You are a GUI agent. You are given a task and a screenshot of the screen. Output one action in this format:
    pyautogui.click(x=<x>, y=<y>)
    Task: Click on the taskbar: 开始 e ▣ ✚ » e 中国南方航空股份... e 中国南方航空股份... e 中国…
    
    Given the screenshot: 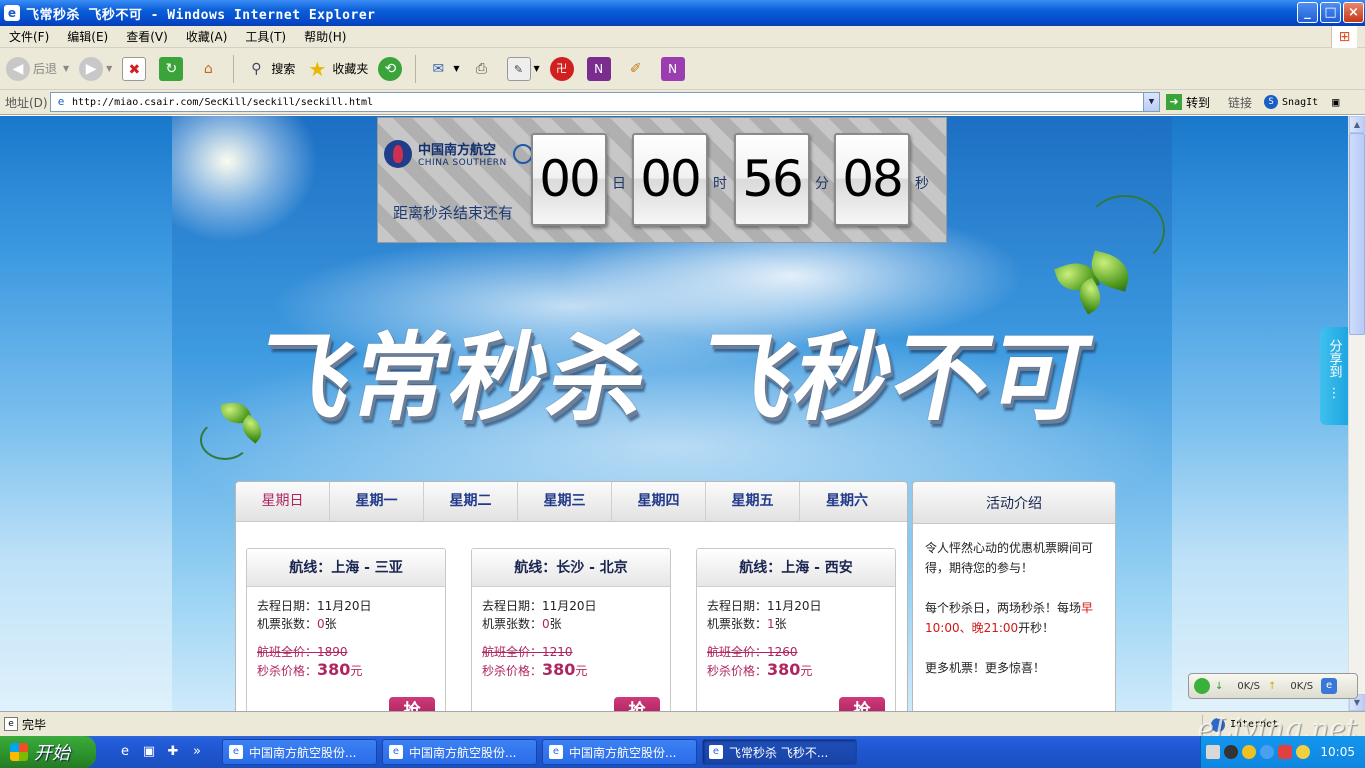 What is the action you would take?
    pyautogui.click(x=682, y=752)
    